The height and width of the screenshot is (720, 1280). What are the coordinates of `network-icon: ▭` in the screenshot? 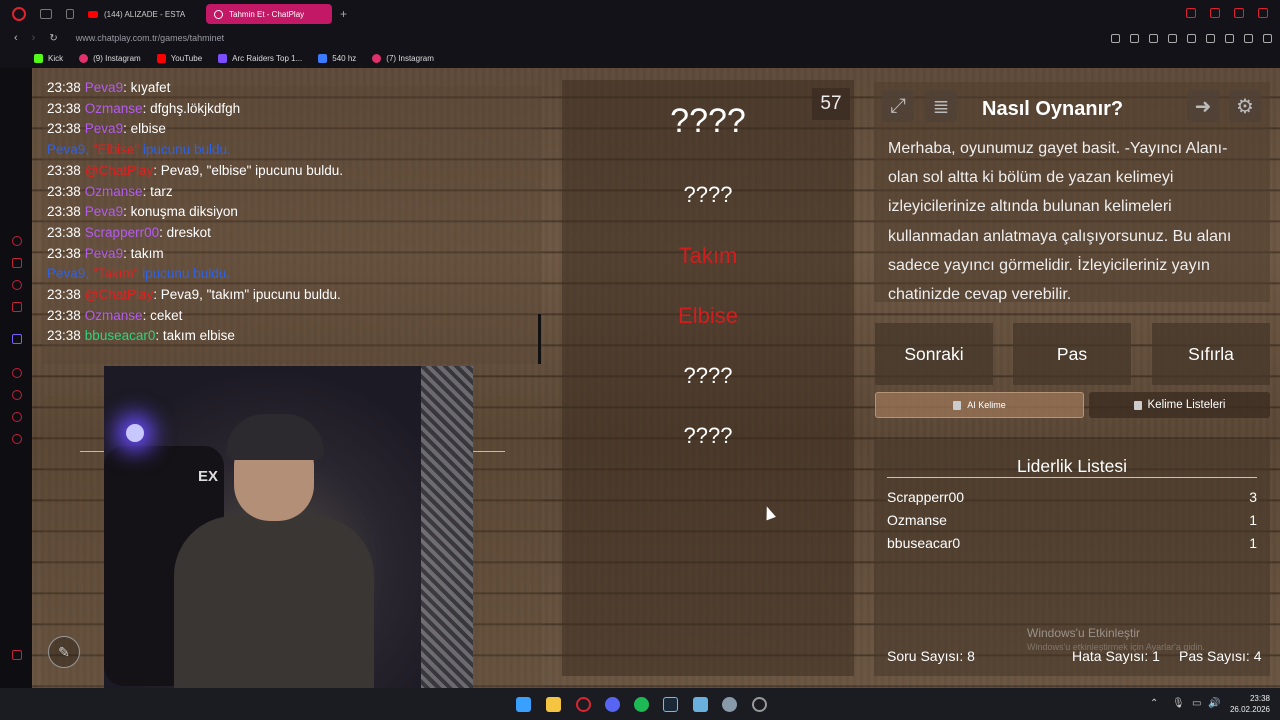 It's located at (1196, 703).